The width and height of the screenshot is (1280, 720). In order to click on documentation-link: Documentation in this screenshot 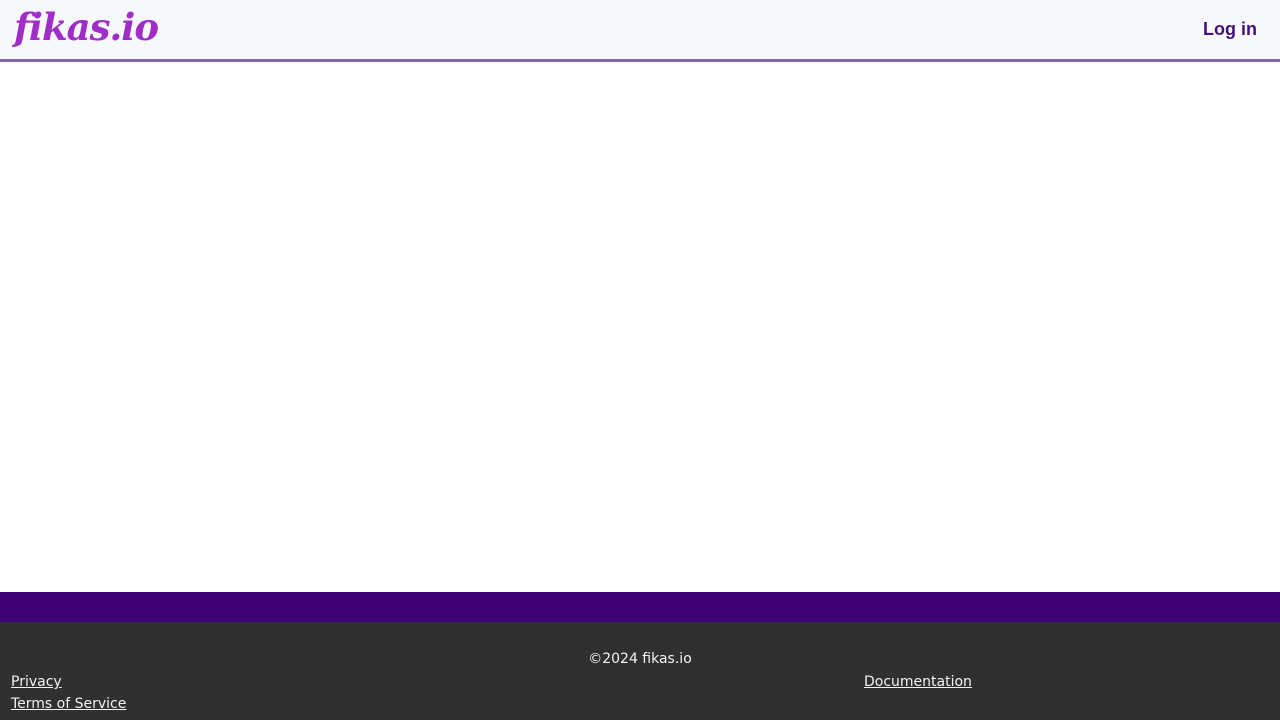, I will do `click(918, 682)`.